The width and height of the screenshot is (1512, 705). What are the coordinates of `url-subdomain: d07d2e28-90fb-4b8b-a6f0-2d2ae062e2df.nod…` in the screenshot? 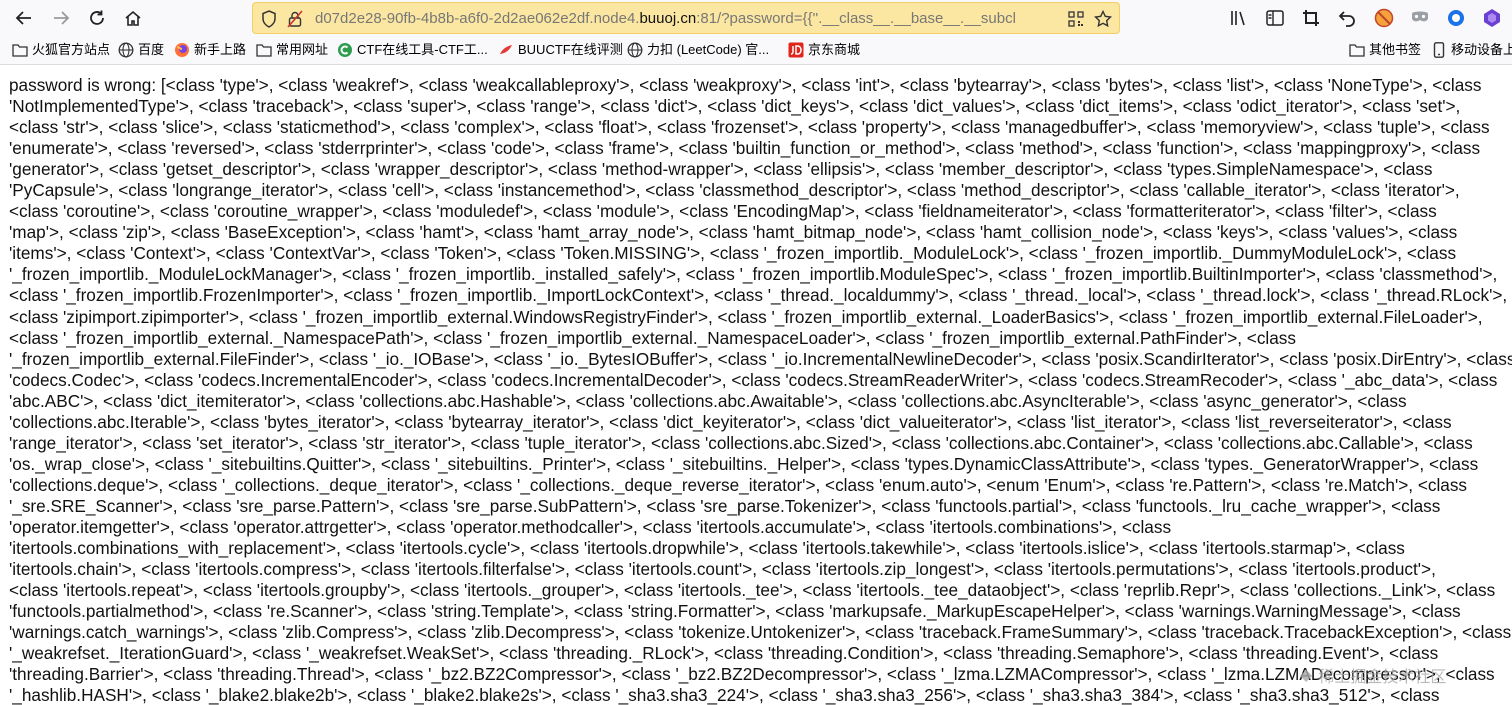 It's located at (477, 18).